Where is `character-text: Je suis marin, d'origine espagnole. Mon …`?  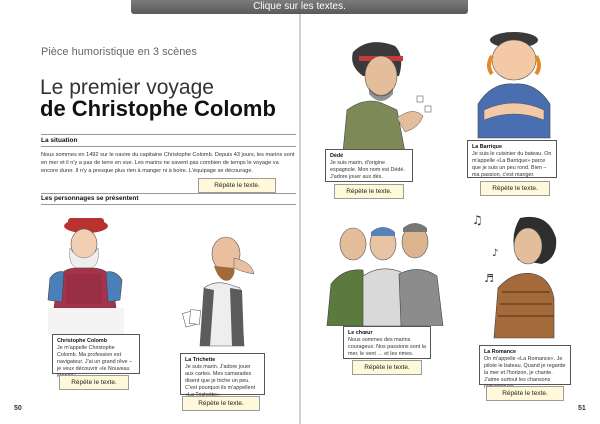
character-text: Je suis marin, d'origine espagnole. Mon … is located at coordinates (367, 170).